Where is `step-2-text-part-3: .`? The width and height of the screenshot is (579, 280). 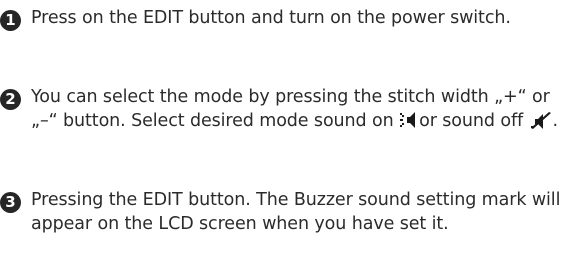 step-2-text-part-3: . is located at coordinates (555, 120).